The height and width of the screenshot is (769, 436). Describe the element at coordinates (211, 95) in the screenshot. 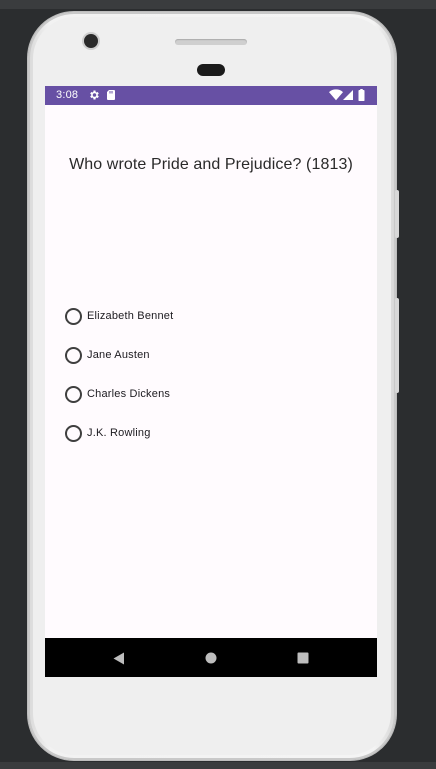

I see `status-bar: 3:08` at that location.